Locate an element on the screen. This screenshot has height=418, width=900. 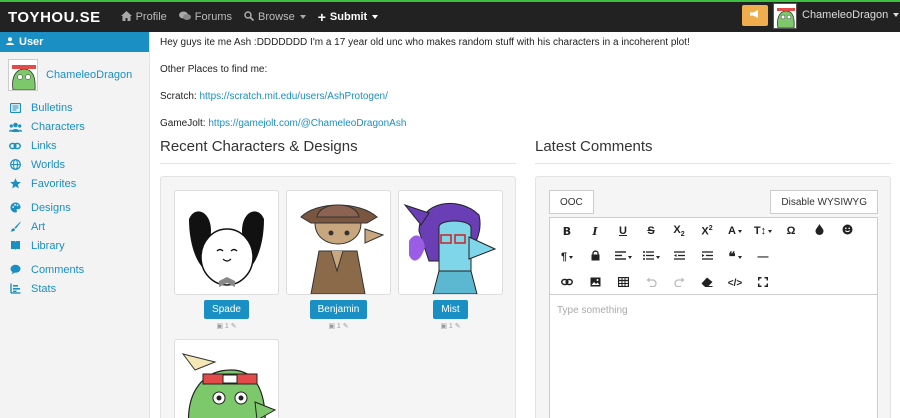
character-card: Benjamin ▣ 1 ✎ is located at coordinates (338, 260).